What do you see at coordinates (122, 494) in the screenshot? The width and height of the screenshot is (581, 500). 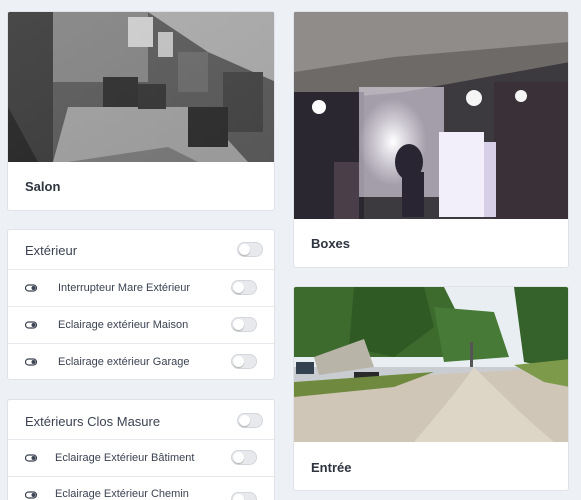 I see `switch-label: Eclairage Extérieur Chemin` at bounding box center [122, 494].